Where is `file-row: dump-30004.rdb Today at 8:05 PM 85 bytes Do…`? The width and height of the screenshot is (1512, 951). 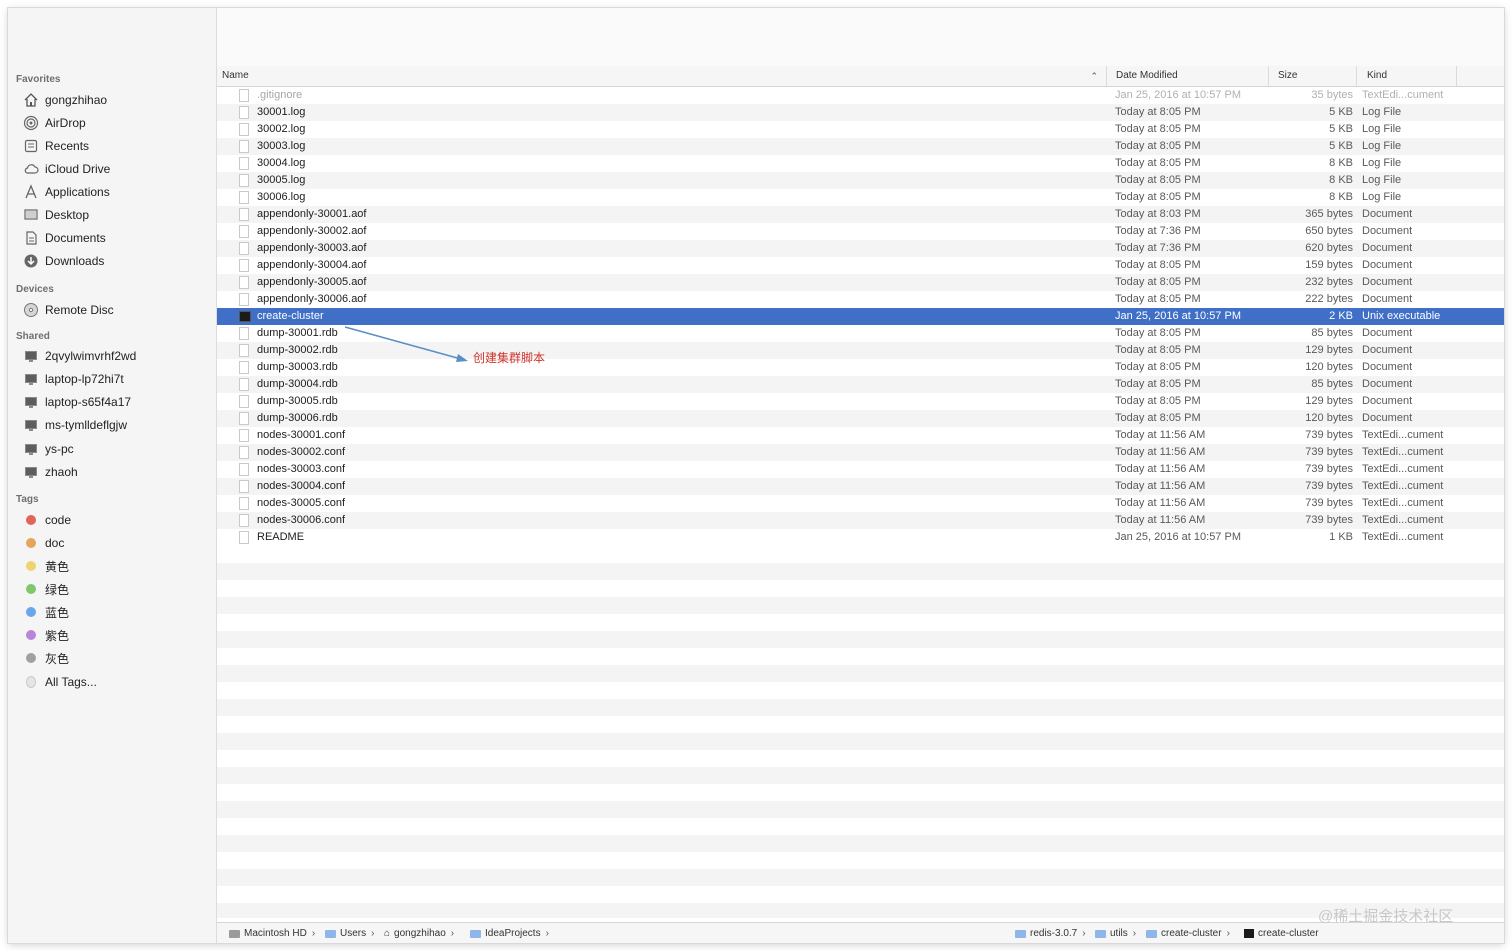
file-row: dump-30004.rdb Today at 8:05 PM 85 bytes Do… is located at coordinates (860, 384).